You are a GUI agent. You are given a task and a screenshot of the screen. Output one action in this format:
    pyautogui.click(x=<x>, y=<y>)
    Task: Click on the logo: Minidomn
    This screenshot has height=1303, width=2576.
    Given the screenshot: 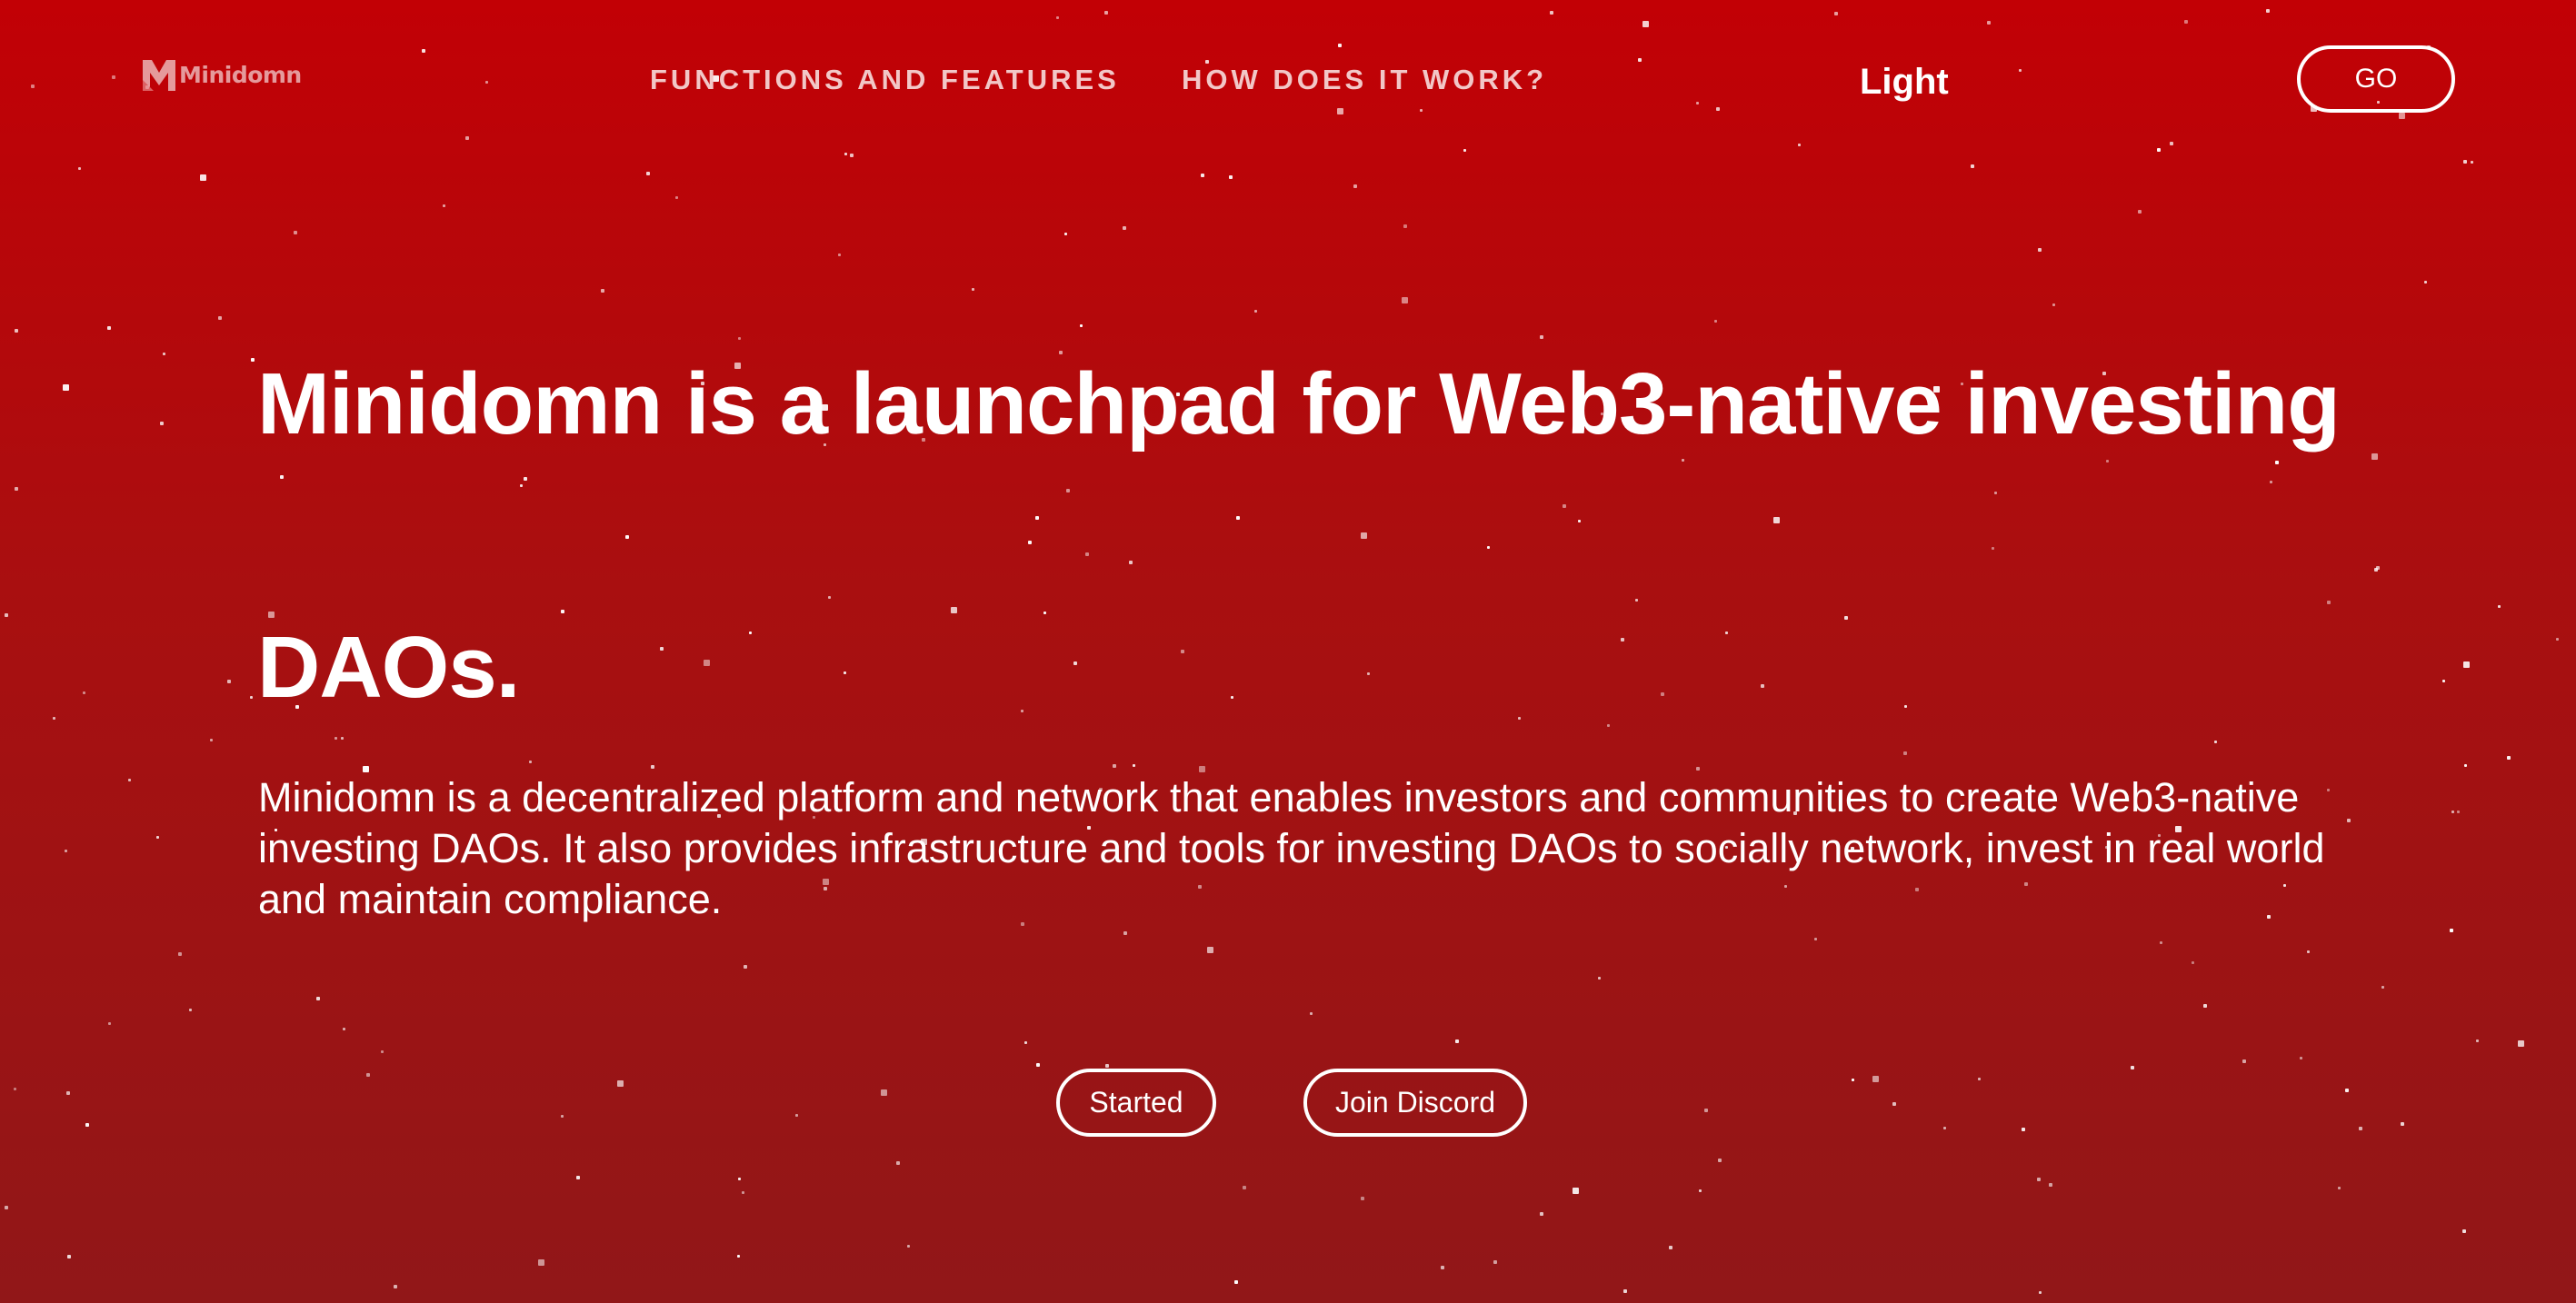 What is the action you would take?
    pyautogui.click(x=221, y=74)
    